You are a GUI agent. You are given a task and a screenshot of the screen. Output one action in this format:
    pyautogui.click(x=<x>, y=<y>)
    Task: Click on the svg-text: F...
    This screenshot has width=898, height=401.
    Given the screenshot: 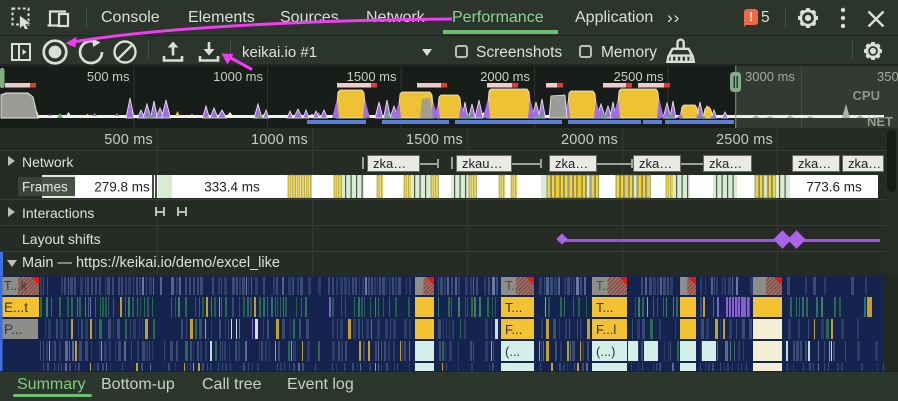 What is the action you would take?
    pyautogui.click(x=513, y=329)
    